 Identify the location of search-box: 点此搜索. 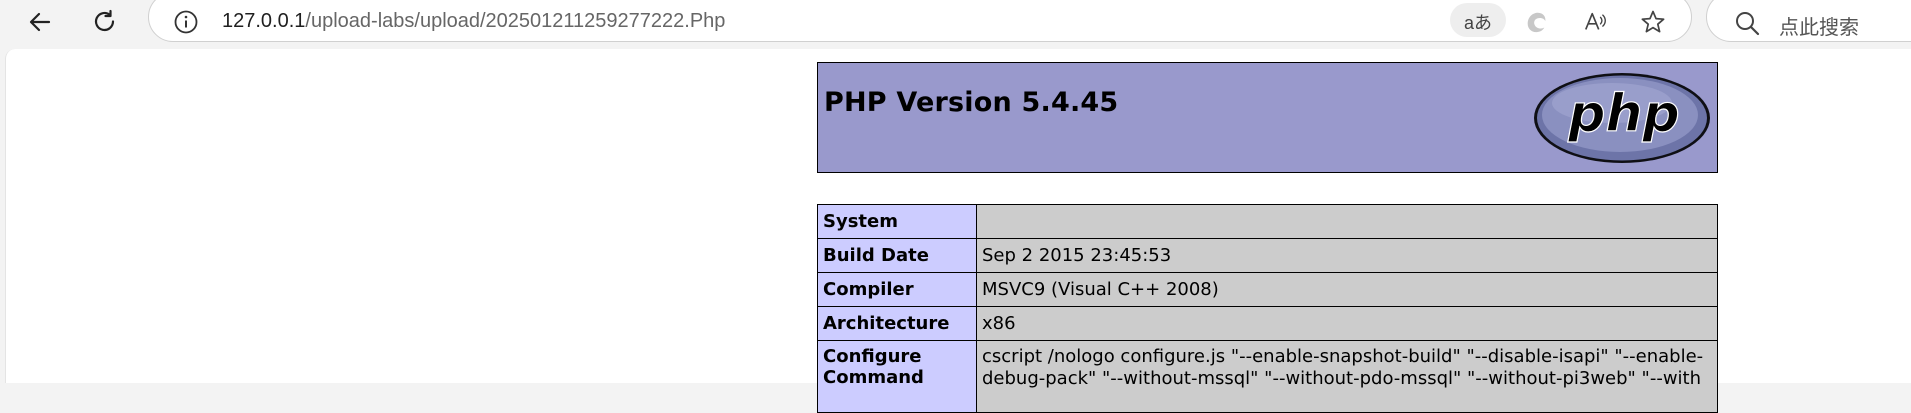
(1808, 21).